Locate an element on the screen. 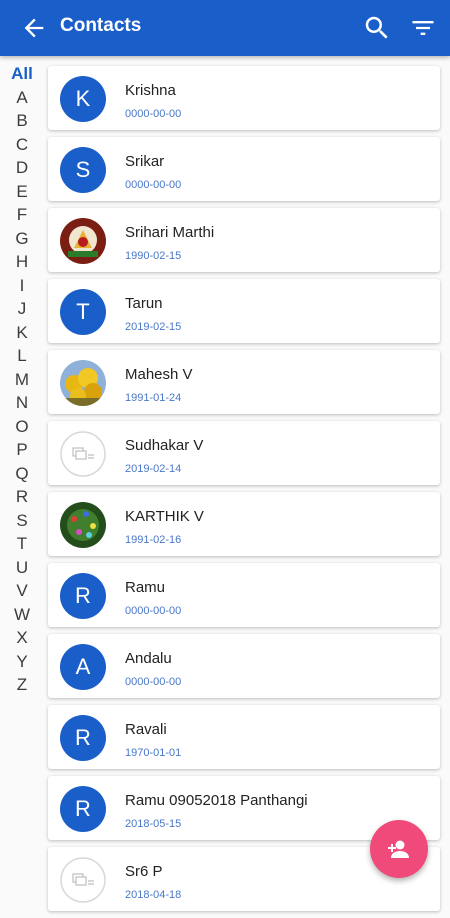 This screenshot has width=450, height=918. contact-date: 1991-01-24 is located at coordinates (153, 398).